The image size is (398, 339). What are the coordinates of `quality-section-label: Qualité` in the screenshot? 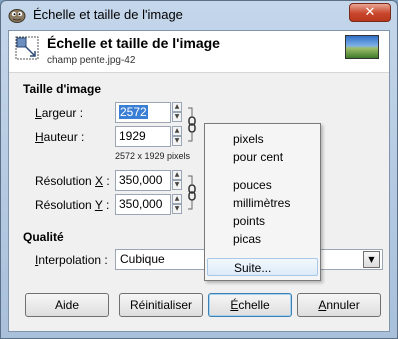 It's located at (43, 237).